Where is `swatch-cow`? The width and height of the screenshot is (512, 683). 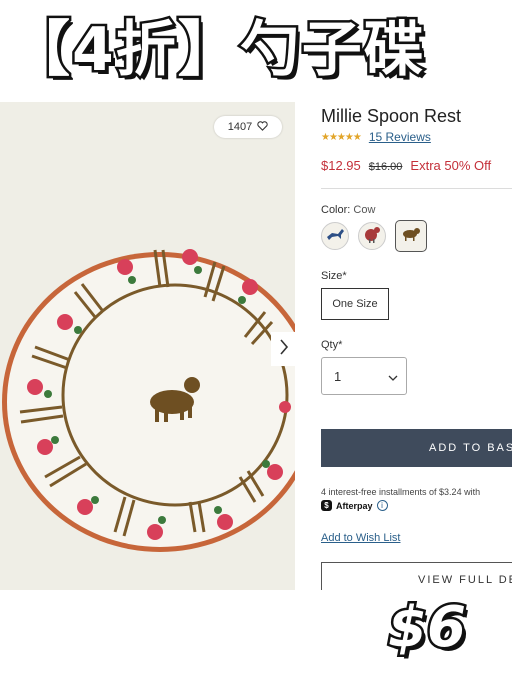
swatch-cow is located at coordinates (411, 236).